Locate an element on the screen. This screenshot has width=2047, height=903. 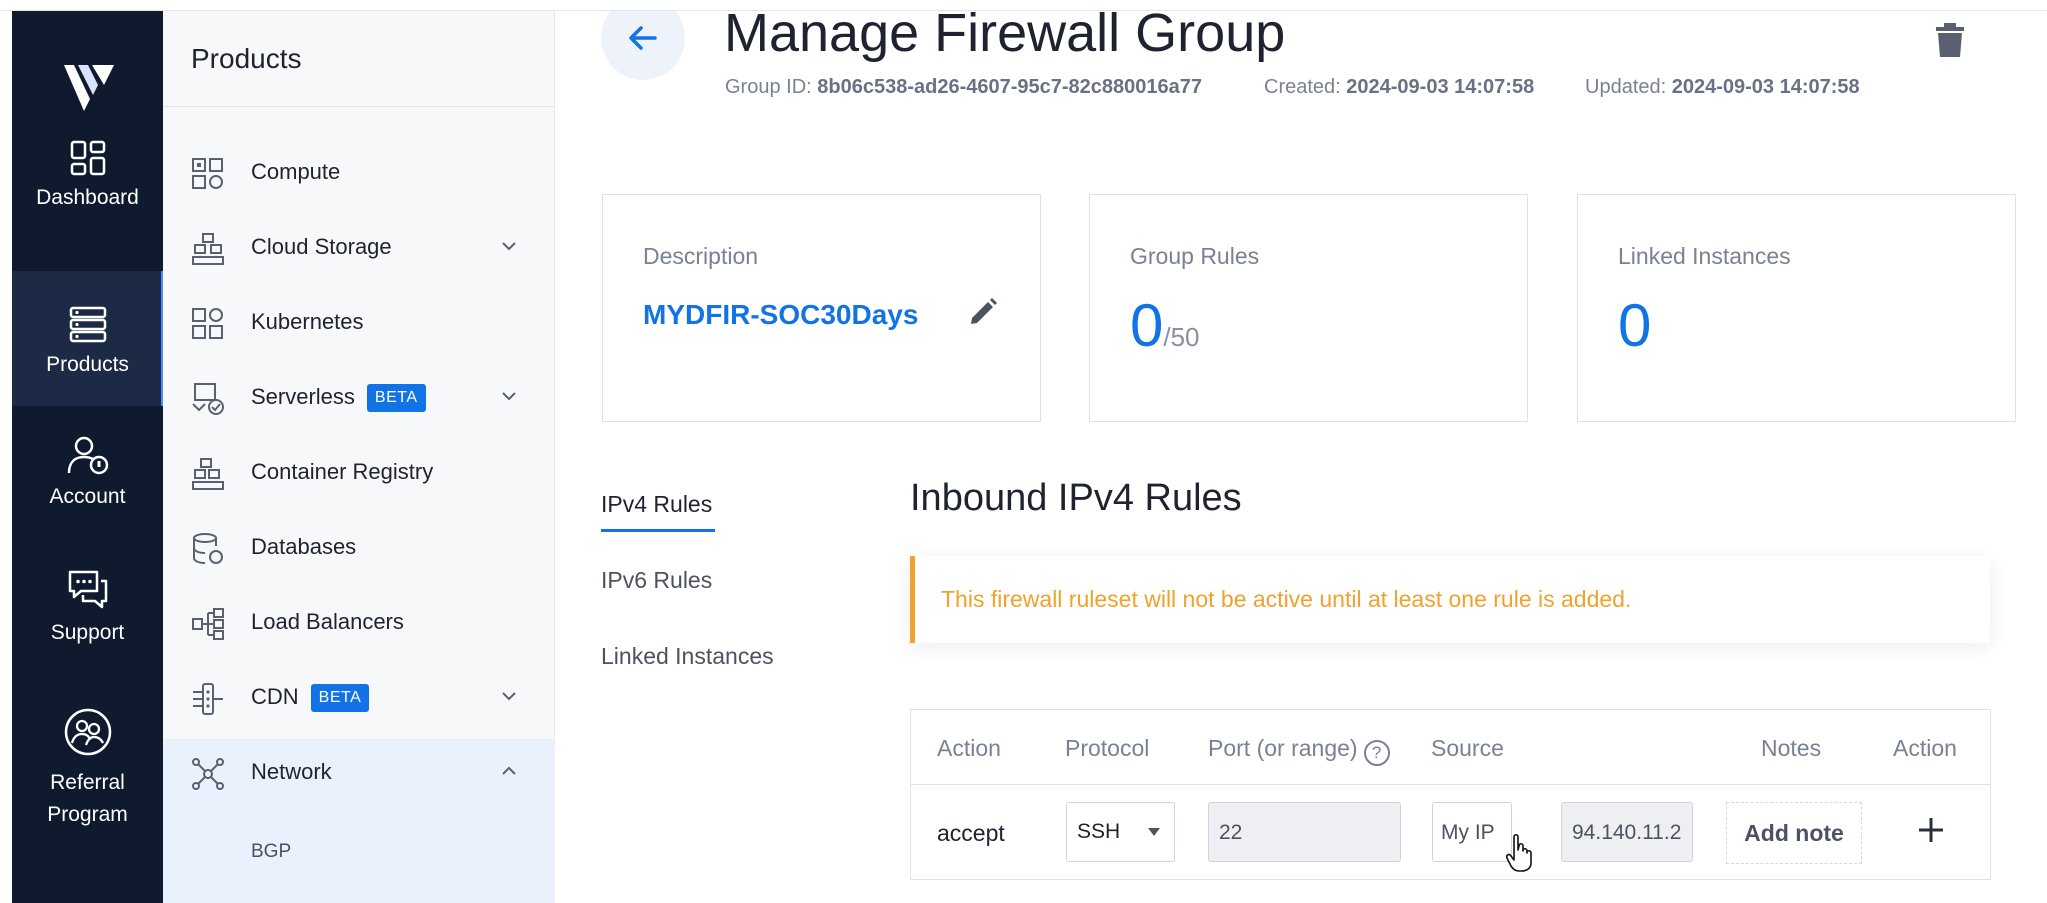
col-action: Action is located at coordinates (969, 748).